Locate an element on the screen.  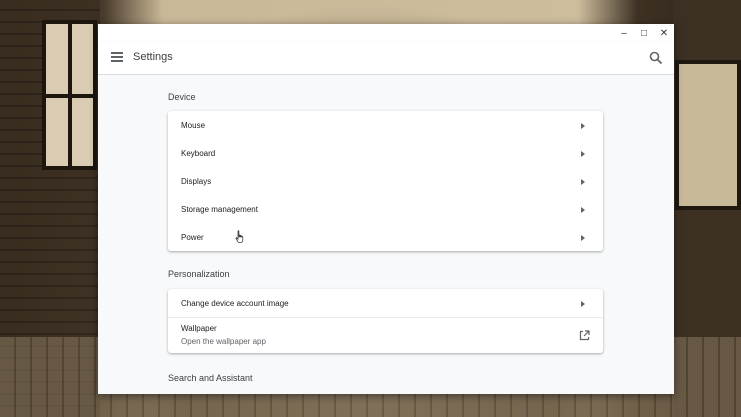
search-icon is located at coordinates (656, 58).